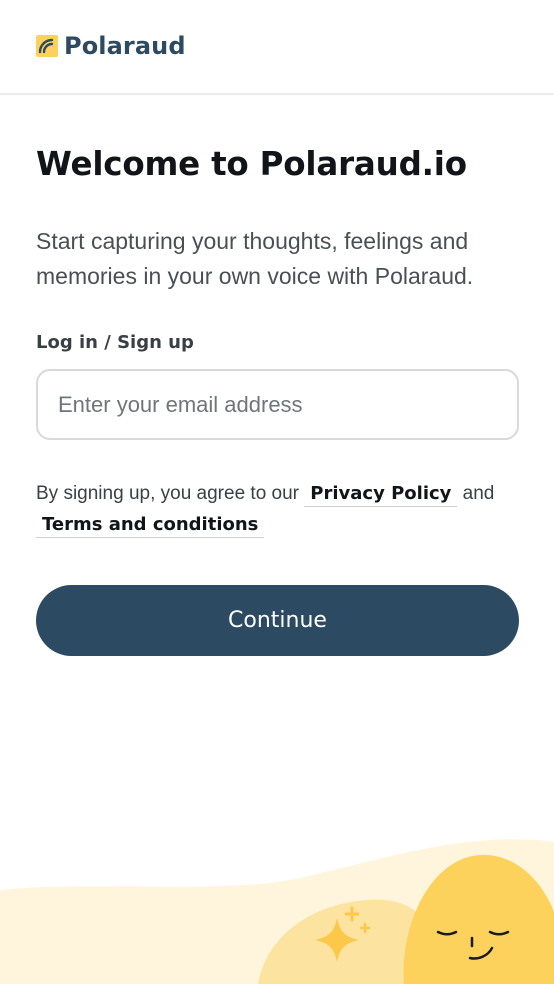 The image size is (554, 984). What do you see at coordinates (277, 404) in the screenshot?
I see `email-input` at bounding box center [277, 404].